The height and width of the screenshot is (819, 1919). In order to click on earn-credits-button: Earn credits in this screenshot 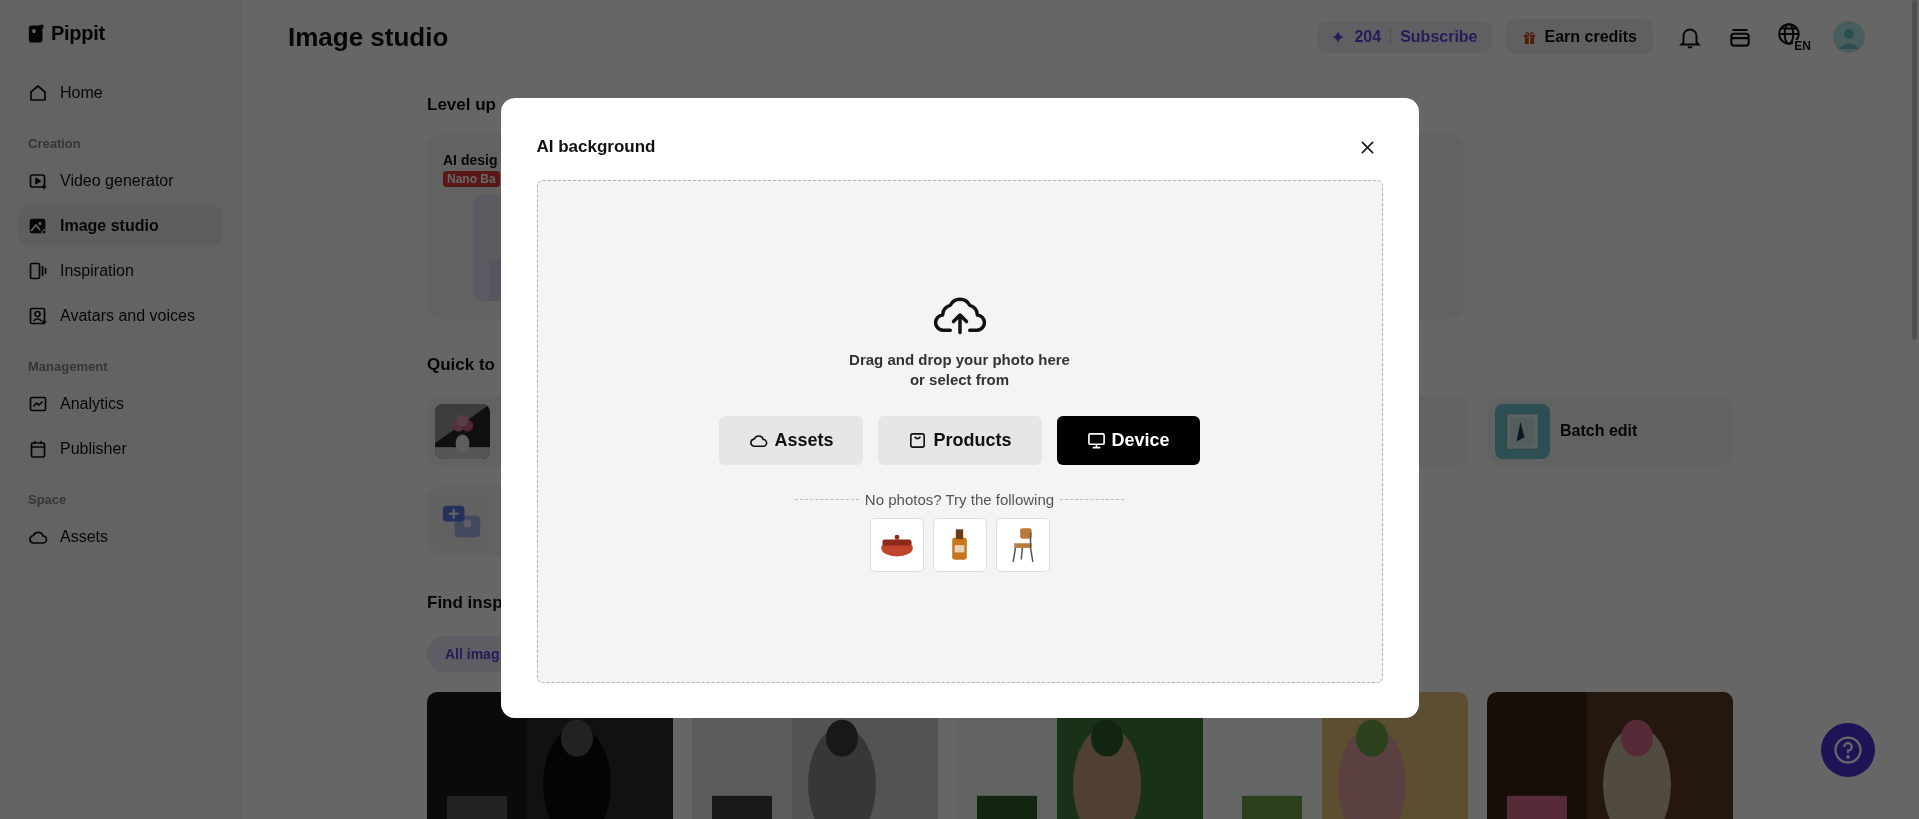, I will do `click(1579, 37)`.